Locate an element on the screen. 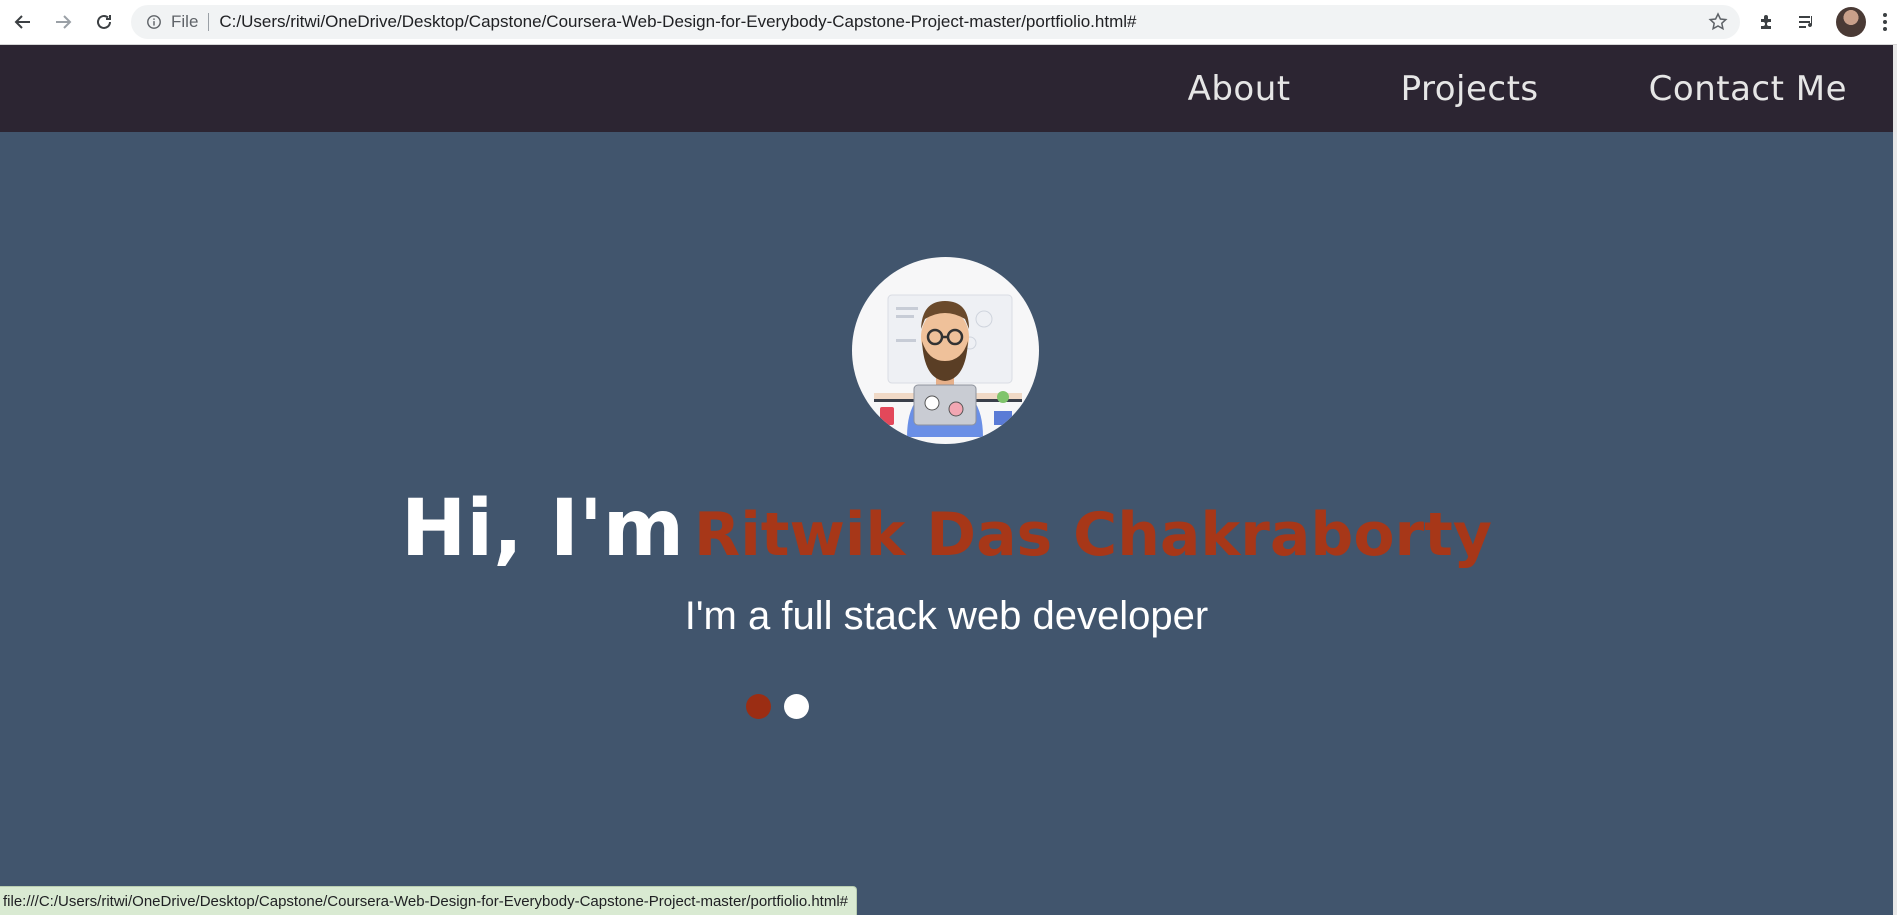 Image resolution: width=1897 pixels, height=915 pixels. hero-headline: Hi, I'm Ritwik Das Chakraborty is located at coordinates (946, 529).